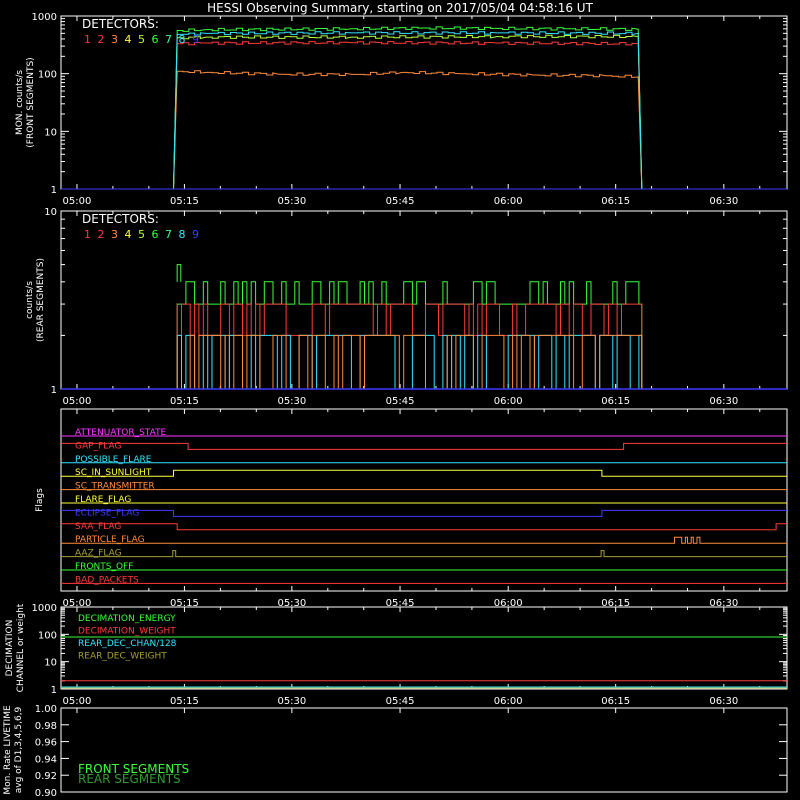 This screenshot has height=800, width=800. Describe the element at coordinates (21, 647) in the screenshot. I see `y-axis-label-line: CHANNEL or weight` at that location.